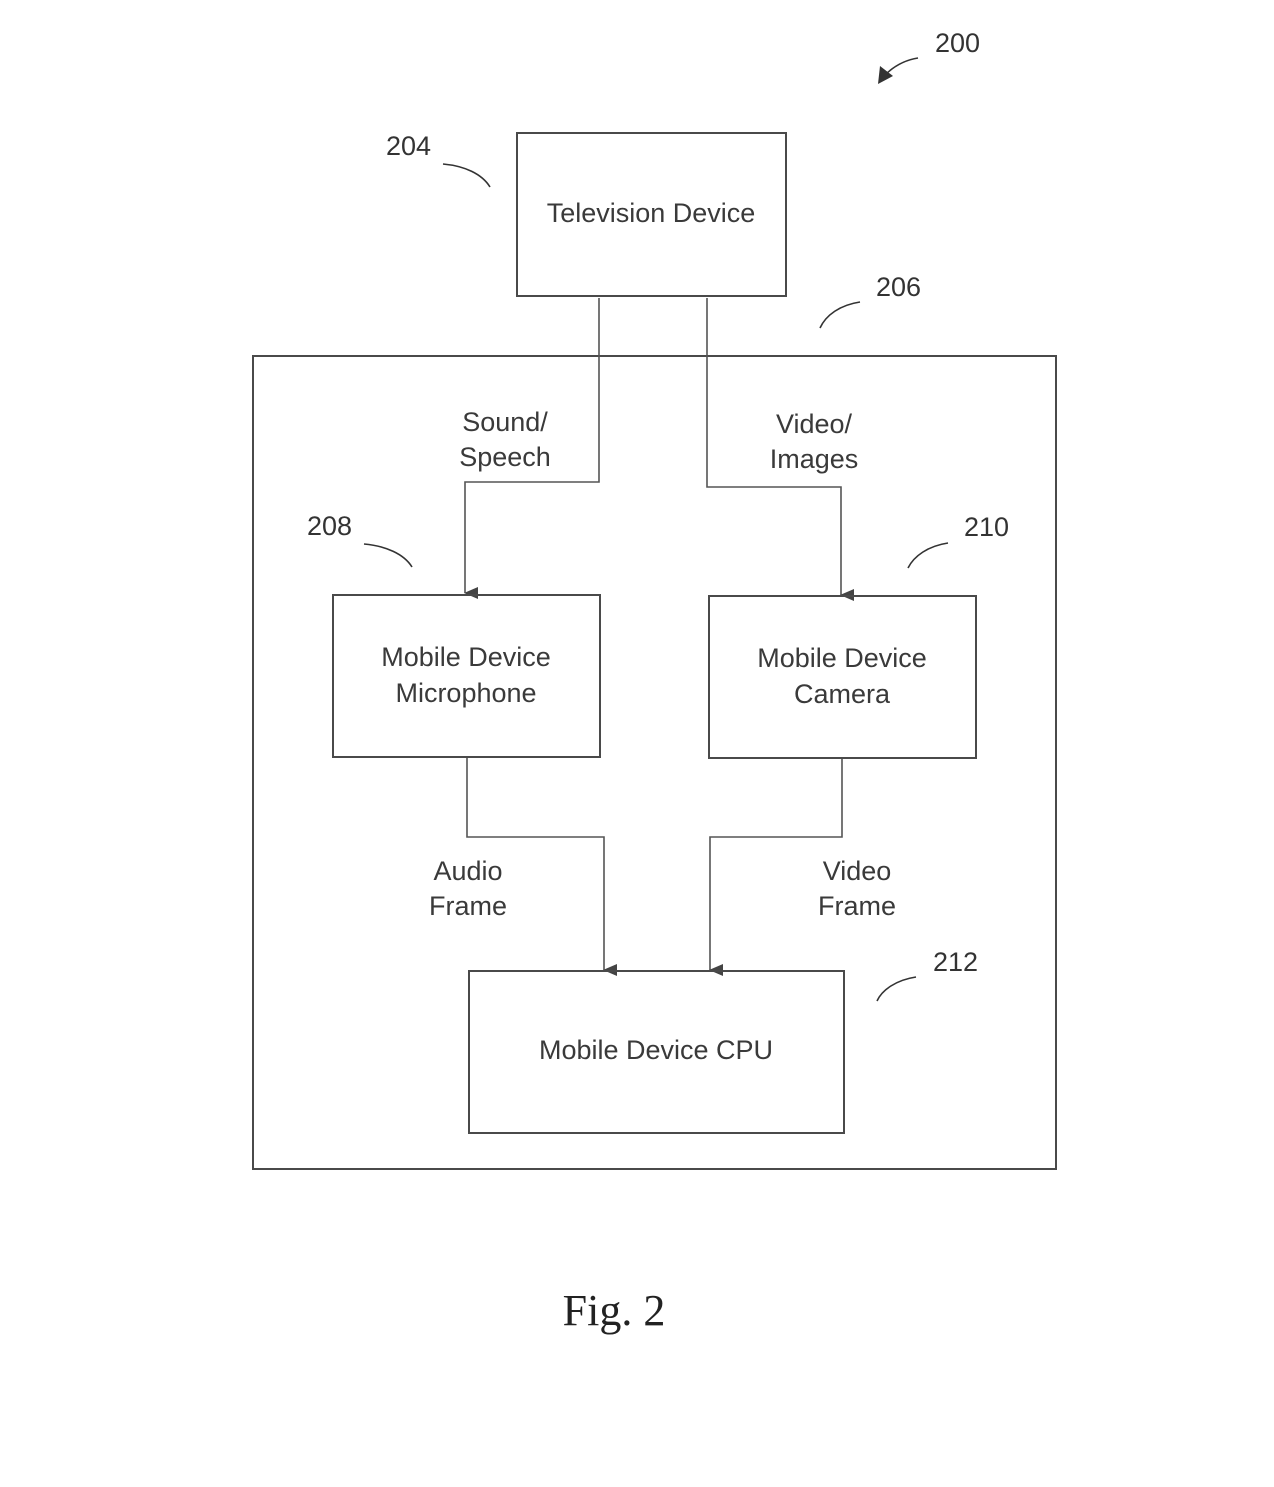 The image size is (1274, 1487). I want to click on microphone-block, so click(466, 676).